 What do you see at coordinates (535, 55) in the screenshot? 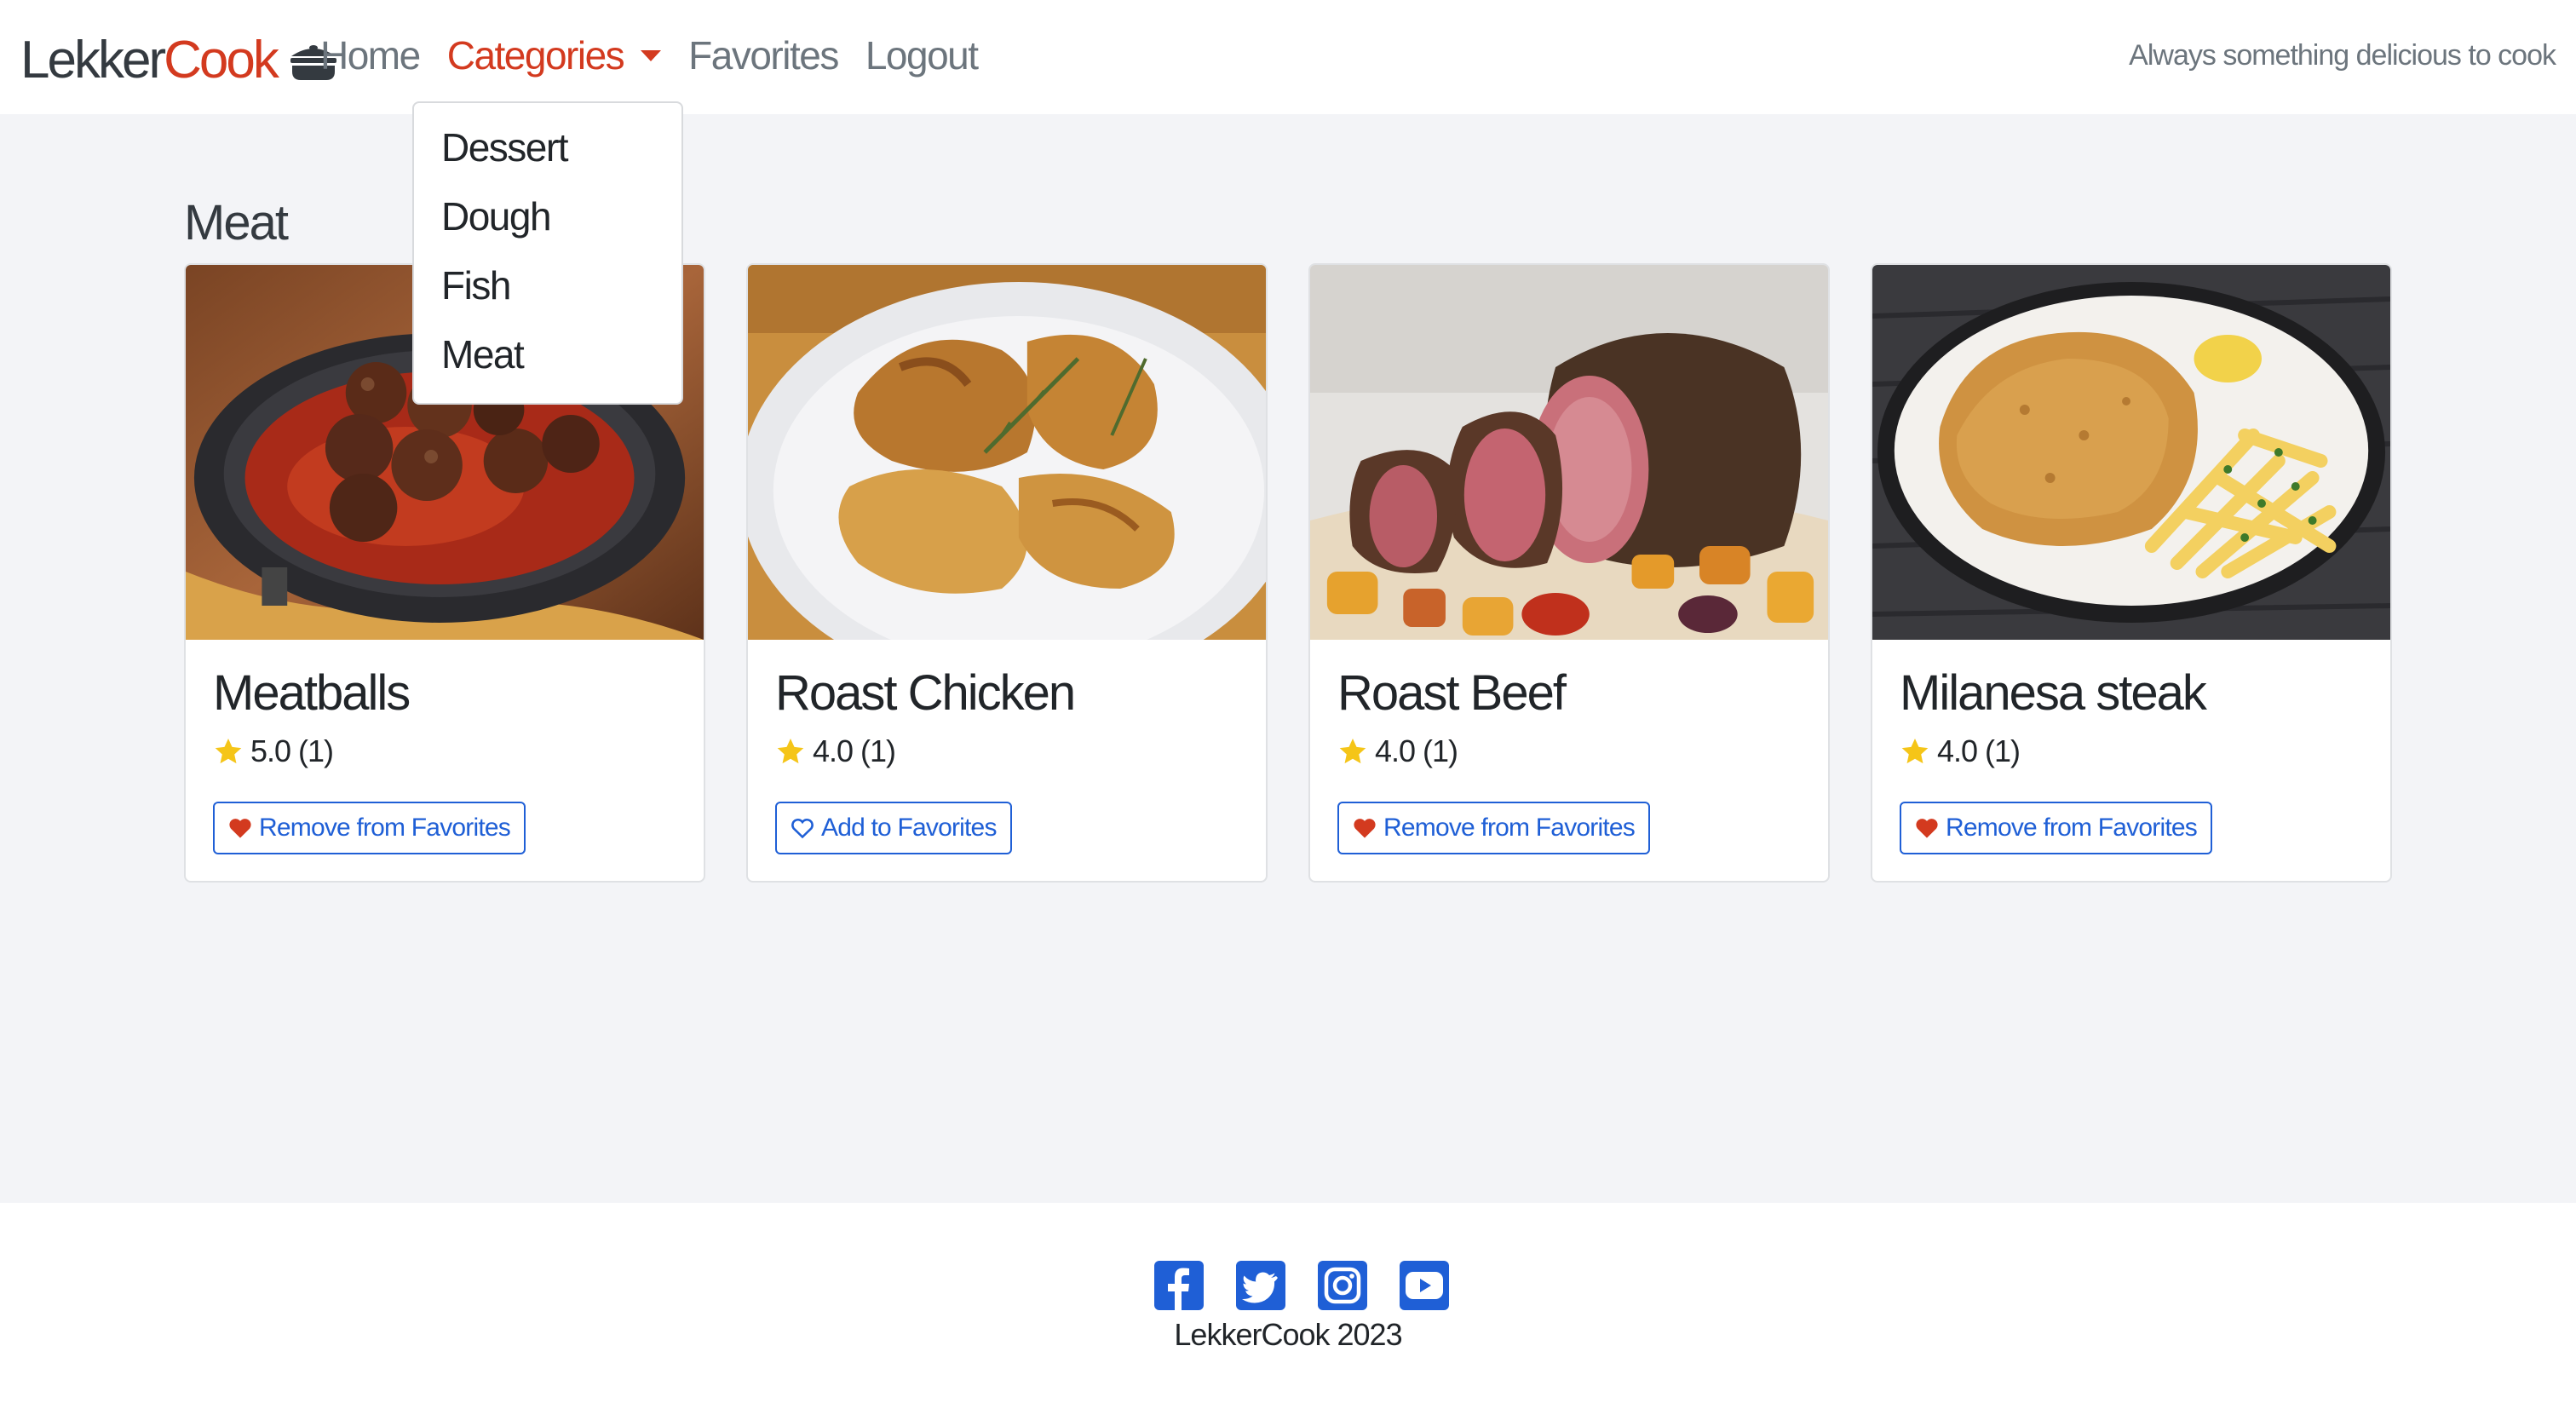
I see `nav-categories-label: Categories` at bounding box center [535, 55].